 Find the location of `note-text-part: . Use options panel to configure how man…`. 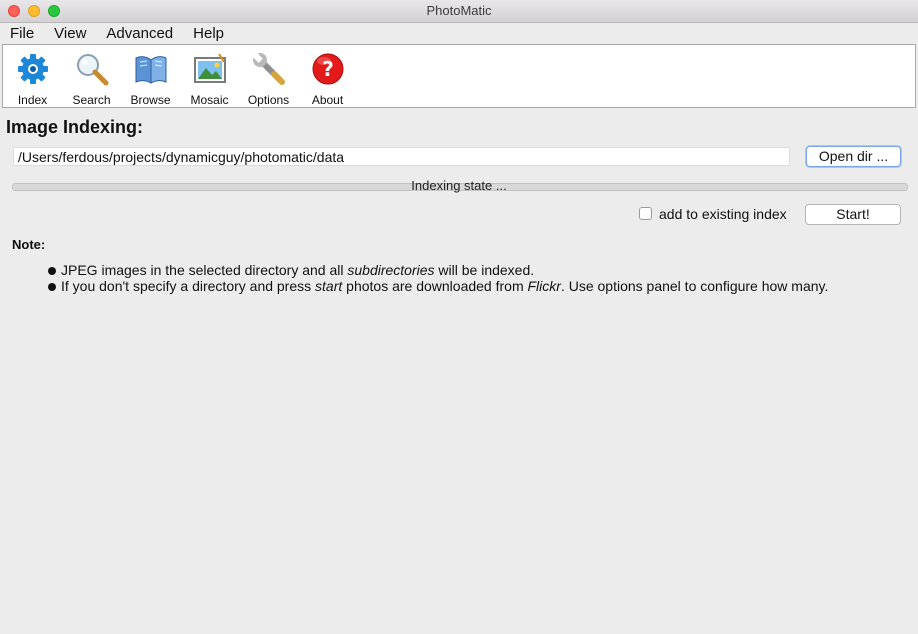

note-text-part: . Use options panel to configure how man… is located at coordinates (694, 286).